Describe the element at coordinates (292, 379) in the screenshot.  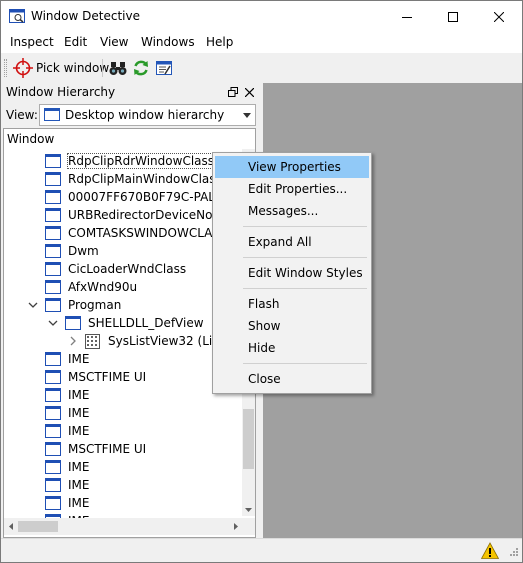
I see `menu-item-close: Close` at that location.